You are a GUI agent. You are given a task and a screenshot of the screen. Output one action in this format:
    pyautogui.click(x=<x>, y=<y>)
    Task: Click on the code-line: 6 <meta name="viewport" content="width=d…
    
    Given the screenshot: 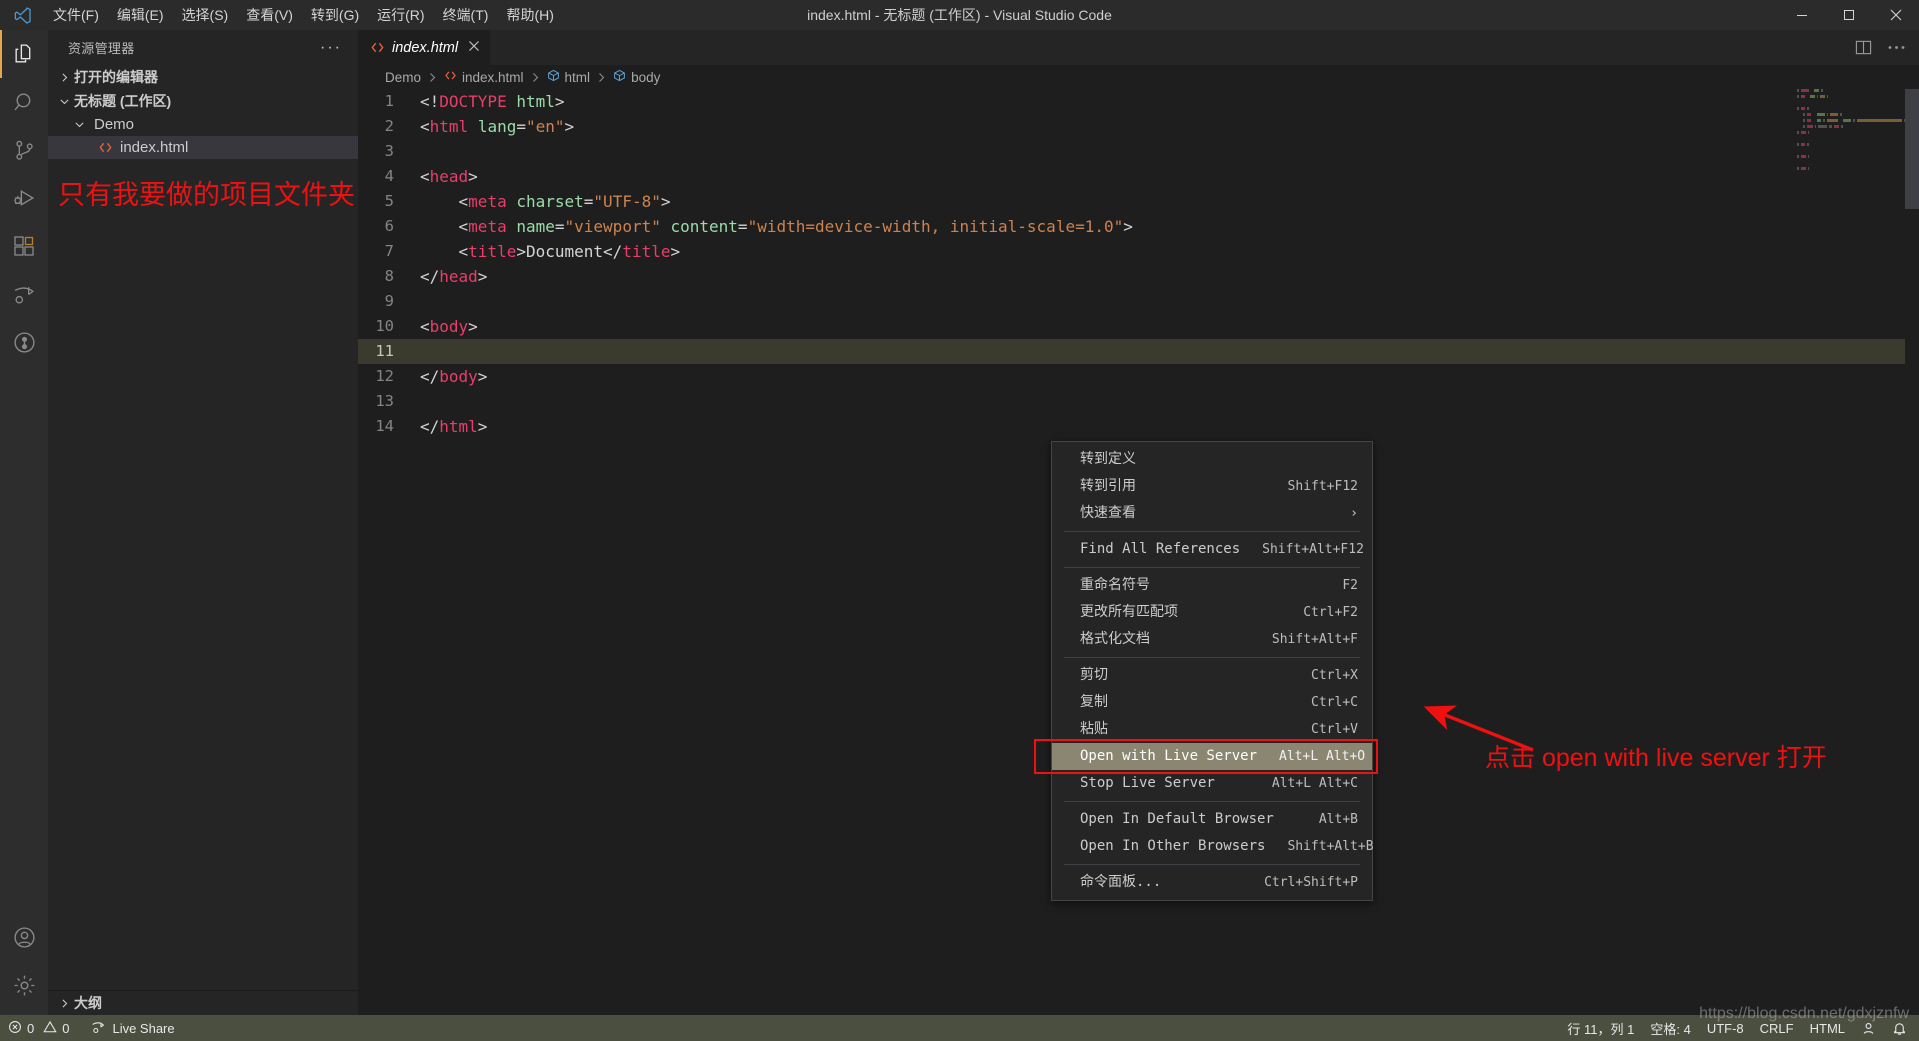 What is the action you would take?
    pyautogui.click(x=1138, y=226)
    